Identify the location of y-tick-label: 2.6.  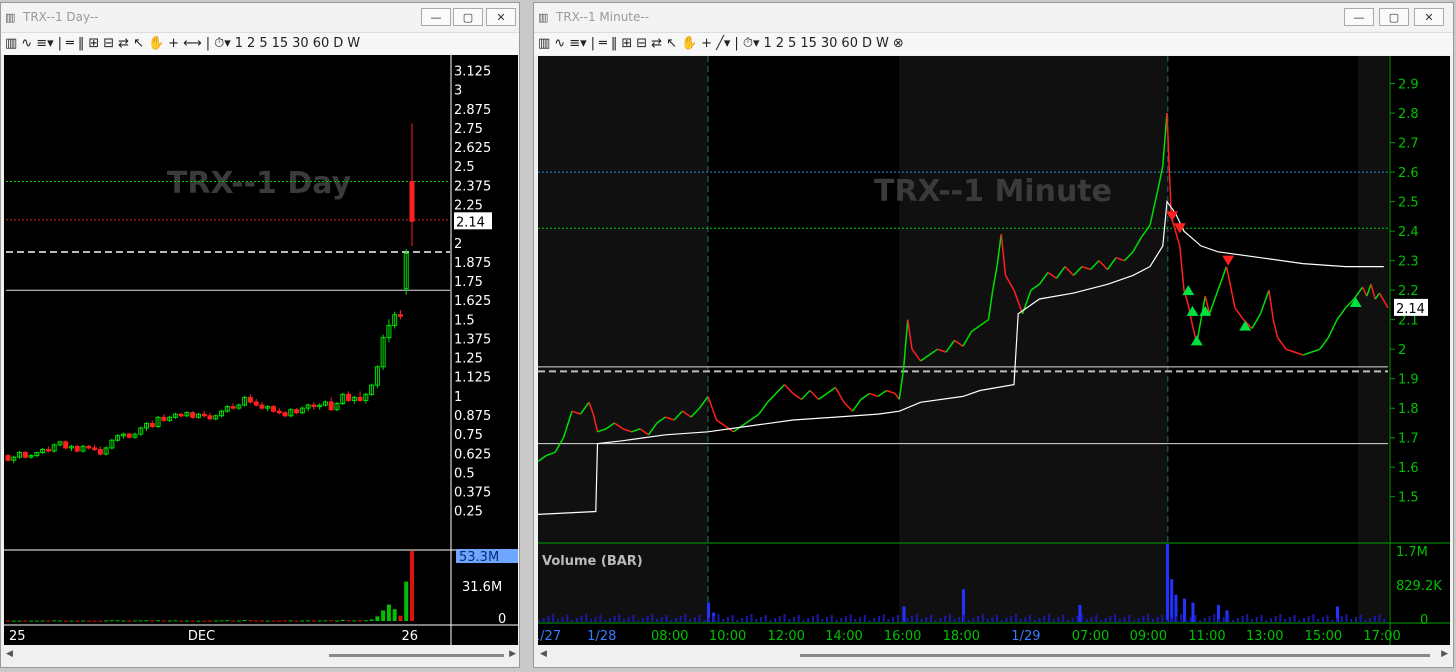
(1408, 173).